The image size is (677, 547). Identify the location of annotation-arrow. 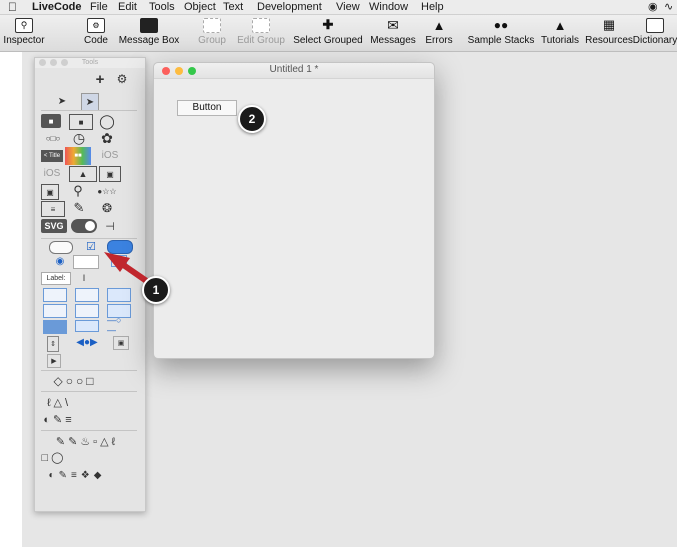
(127, 268).